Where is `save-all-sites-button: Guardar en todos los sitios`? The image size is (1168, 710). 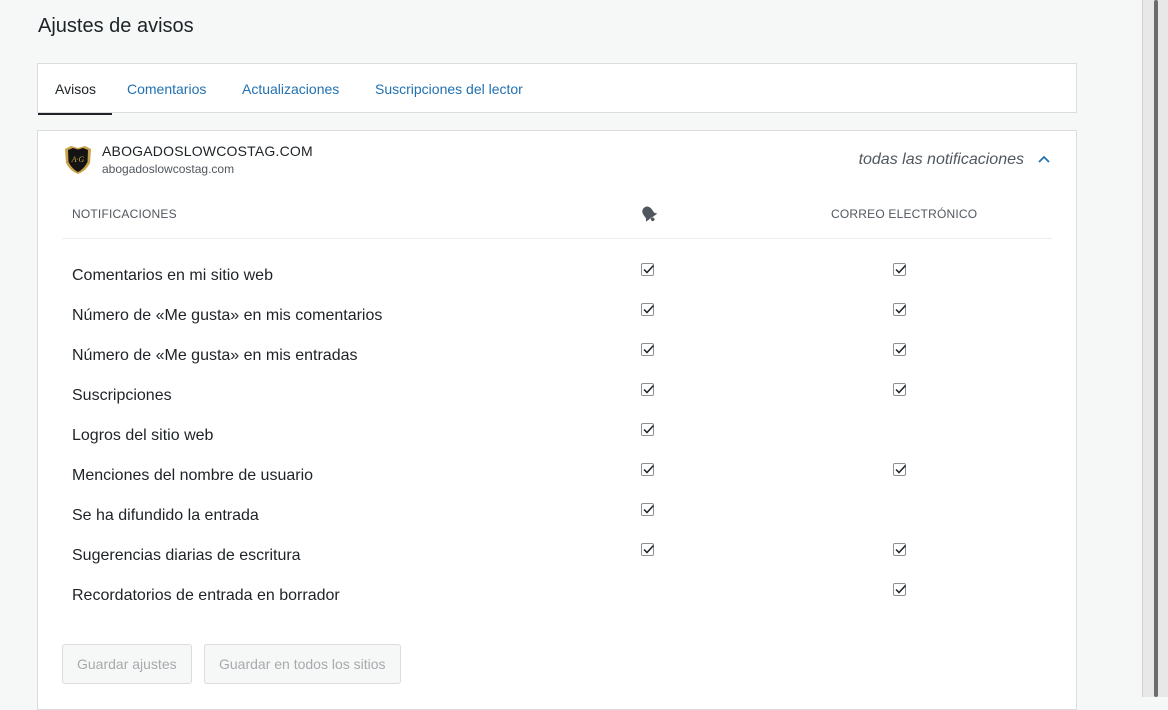
save-all-sites-button: Guardar en todos los sitios is located at coordinates (302, 664).